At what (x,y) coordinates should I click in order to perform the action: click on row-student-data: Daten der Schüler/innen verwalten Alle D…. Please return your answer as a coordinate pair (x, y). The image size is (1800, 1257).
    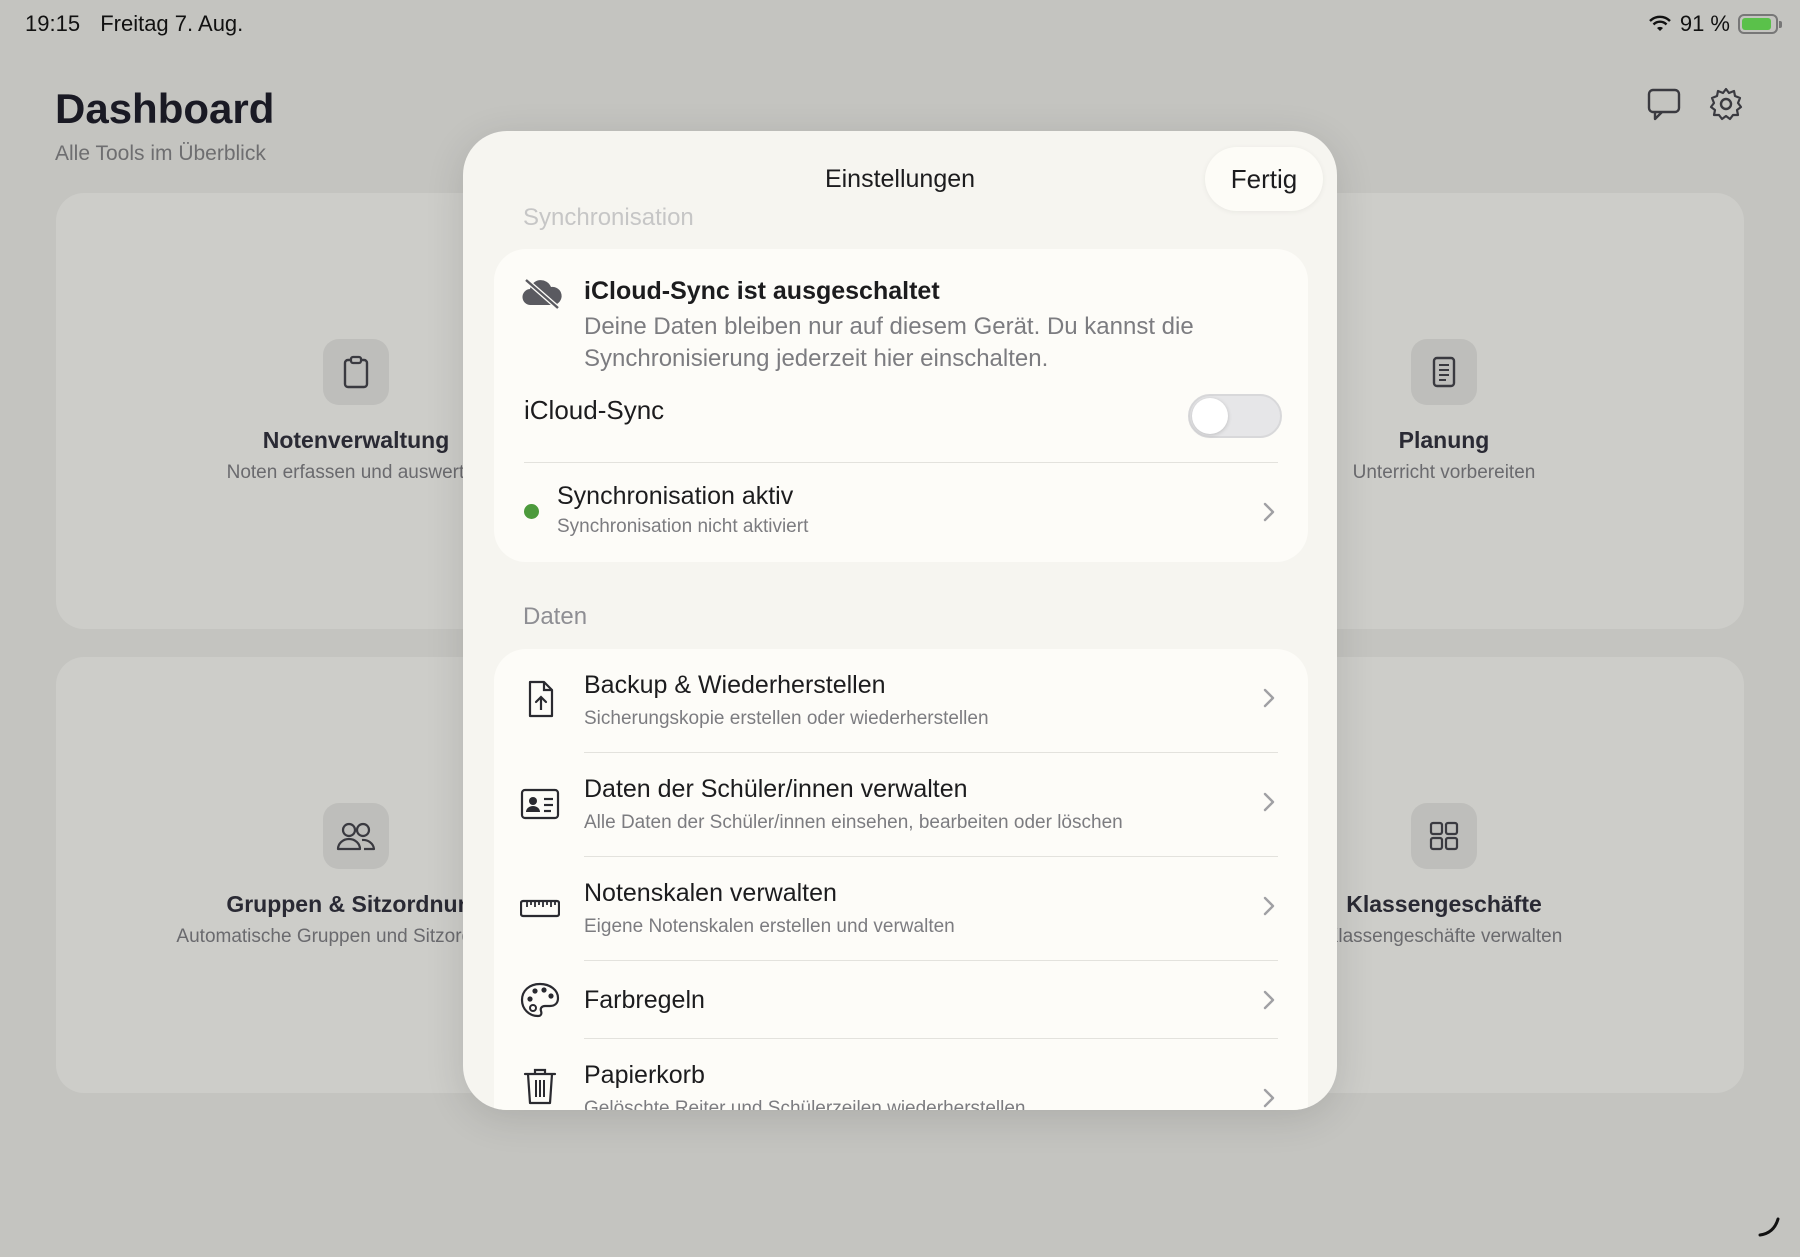
    Looking at the image, I should click on (901, 804).